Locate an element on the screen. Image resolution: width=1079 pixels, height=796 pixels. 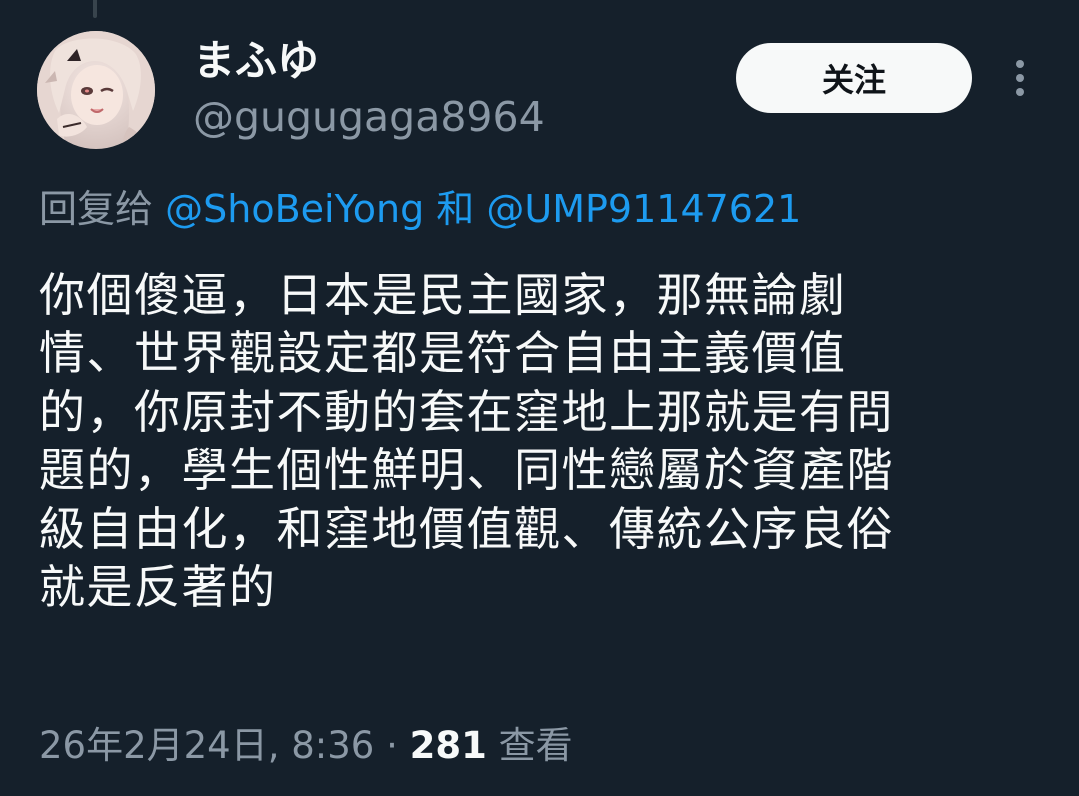
avatar-image is located at coordinates (96, 90).